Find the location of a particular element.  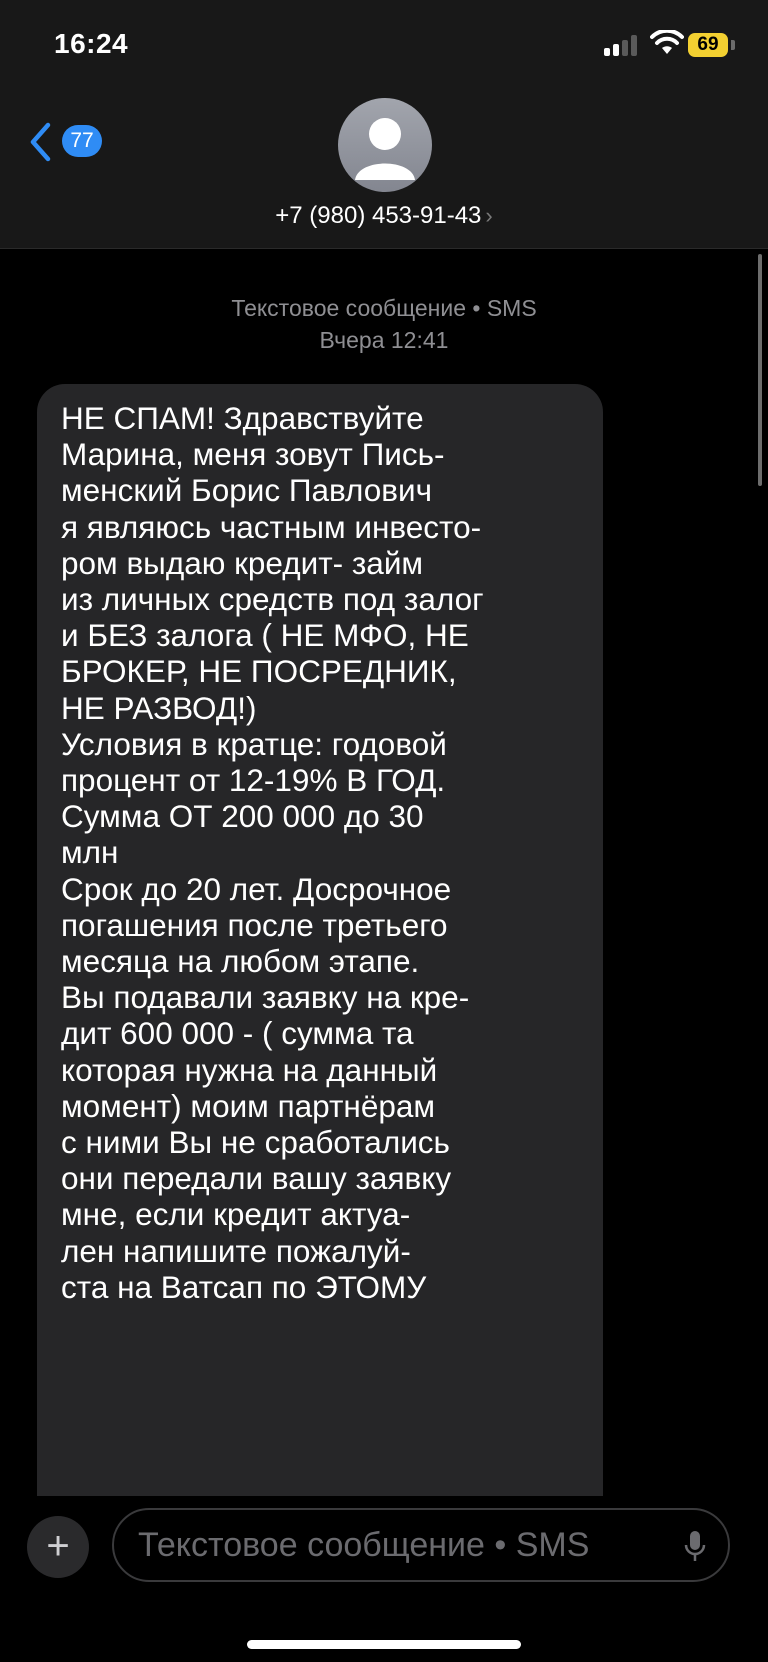

battery-tip is located at coordinates (733, 45).